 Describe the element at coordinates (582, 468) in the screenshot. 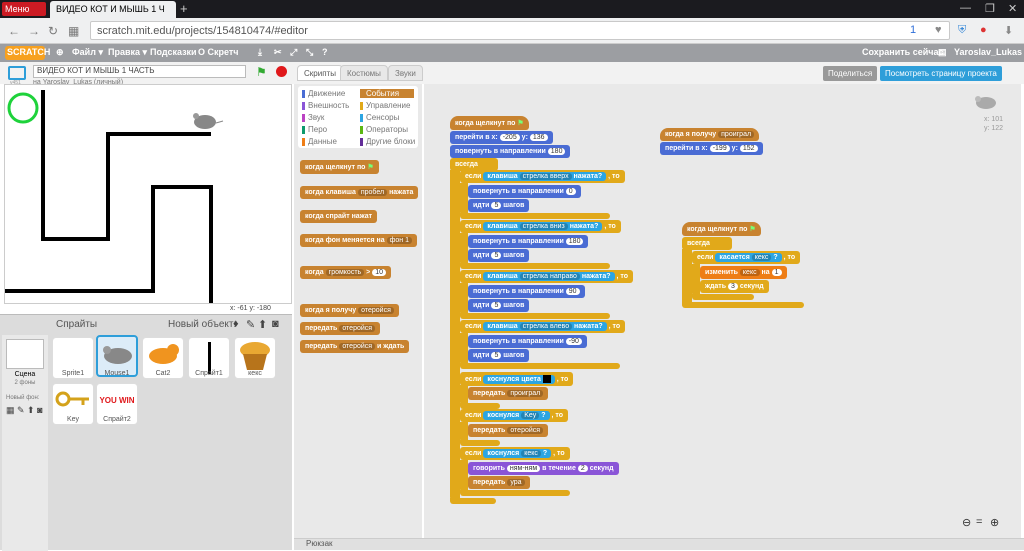

I see `seconds-value: 2` at that location.